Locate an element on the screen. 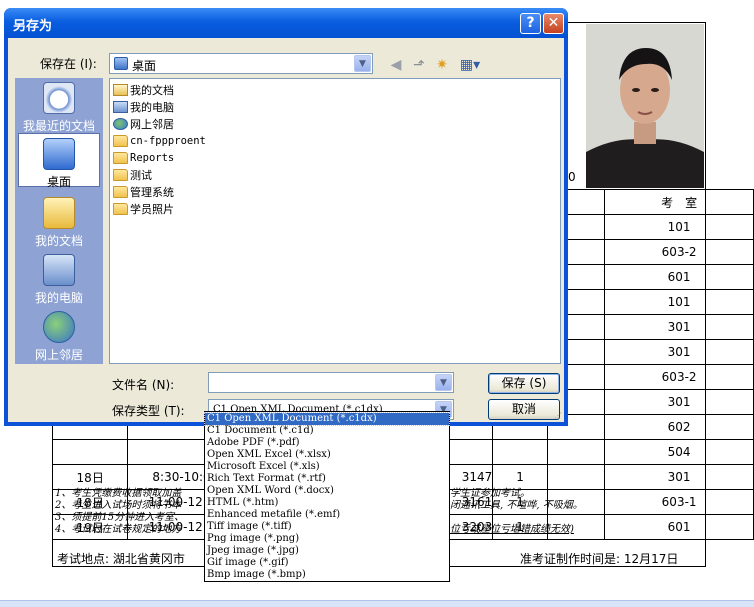 The height and width of the screenshot is (607, 754). filetype-option: Tiff image (*.tiff) is located at coordinates (327, 527).